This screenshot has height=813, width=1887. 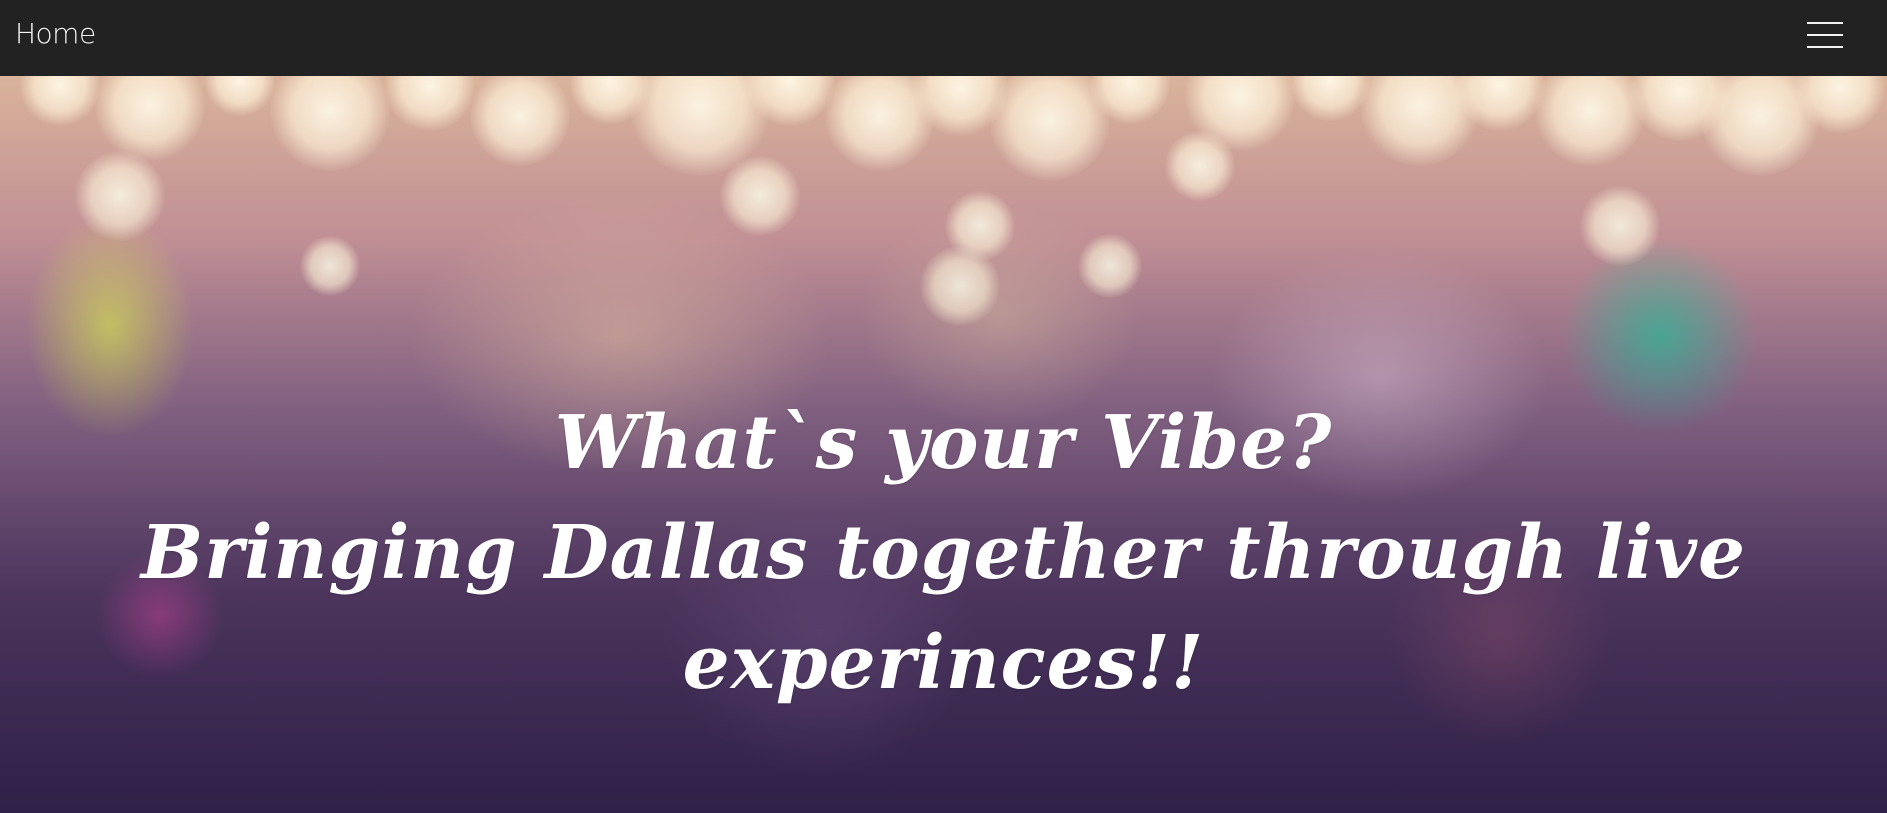 I want to click on hero-headline: What`s your Vibe?, so click(x=943, y=442).